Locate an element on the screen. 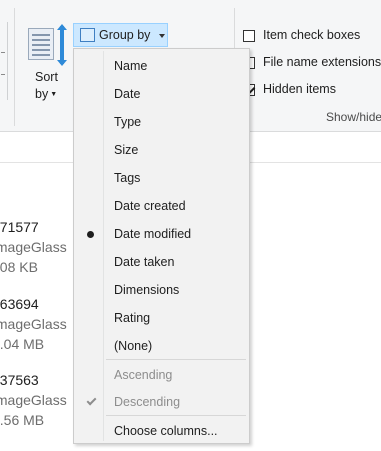  menu-item-date-modified: Date modified is located at coordinates (161, 234).